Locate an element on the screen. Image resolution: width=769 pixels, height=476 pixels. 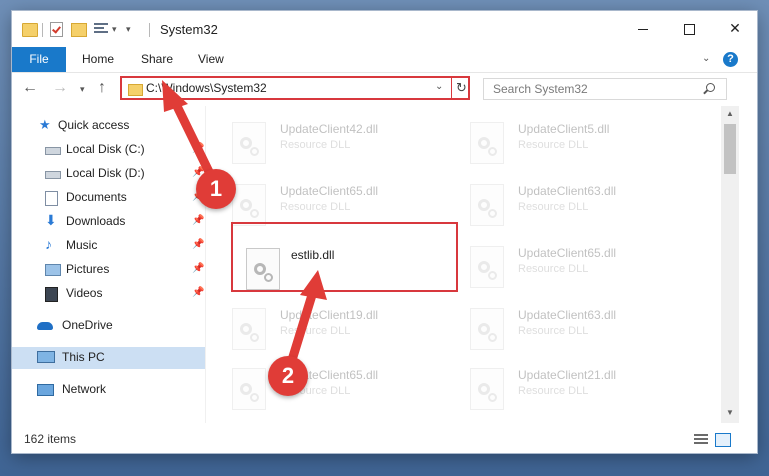
file-name: UpdateClient65.dll is located at coordinates (329, 191).